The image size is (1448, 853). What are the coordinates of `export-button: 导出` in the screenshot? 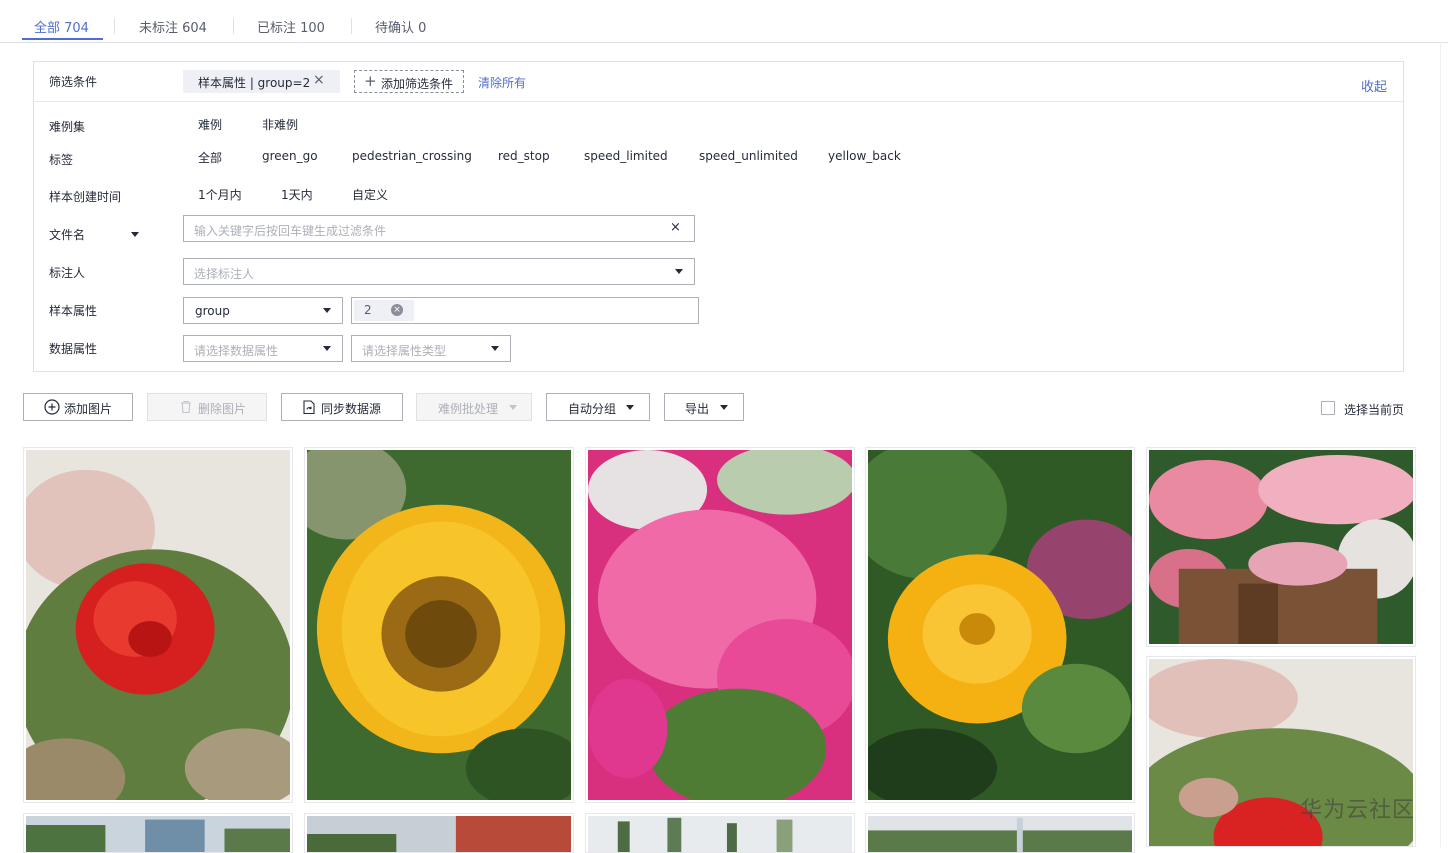 It's located at (704, 407).